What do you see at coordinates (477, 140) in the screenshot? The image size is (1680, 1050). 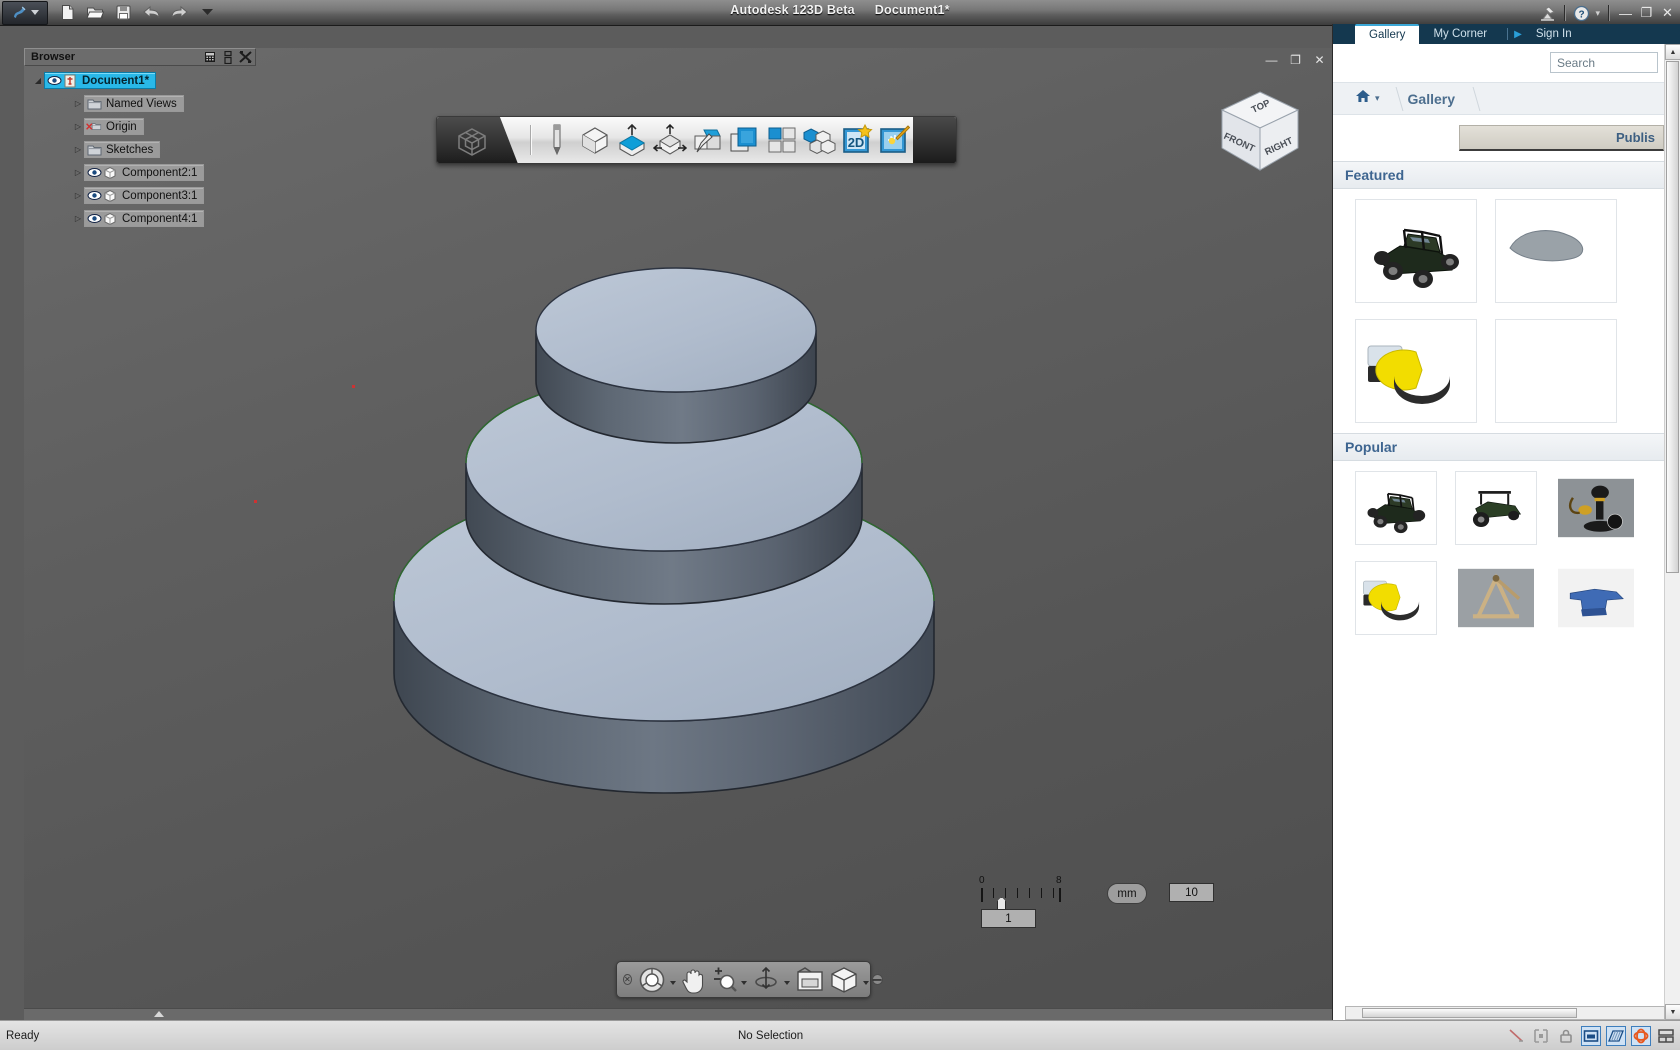 I see `workspace-tab` at bounding box center [477, 140].